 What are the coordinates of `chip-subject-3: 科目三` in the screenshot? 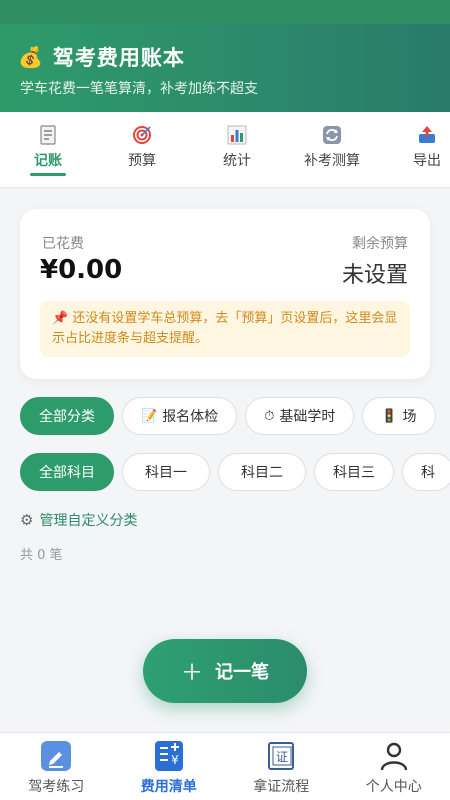 It's located at (354, 472).